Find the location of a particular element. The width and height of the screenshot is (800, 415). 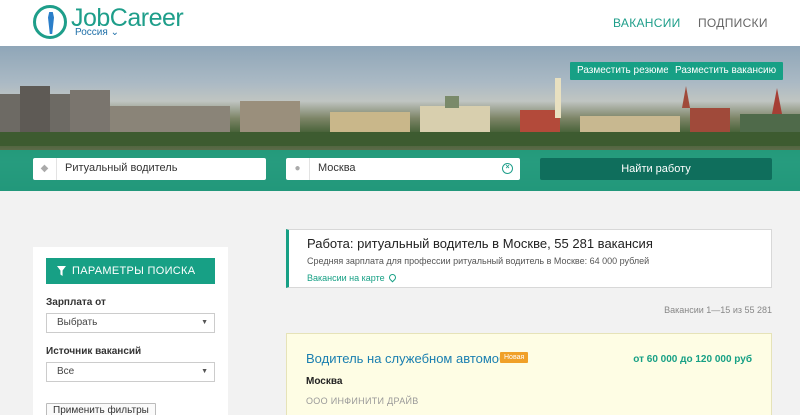

job-city: Москва is located at coordinates (324, 381).